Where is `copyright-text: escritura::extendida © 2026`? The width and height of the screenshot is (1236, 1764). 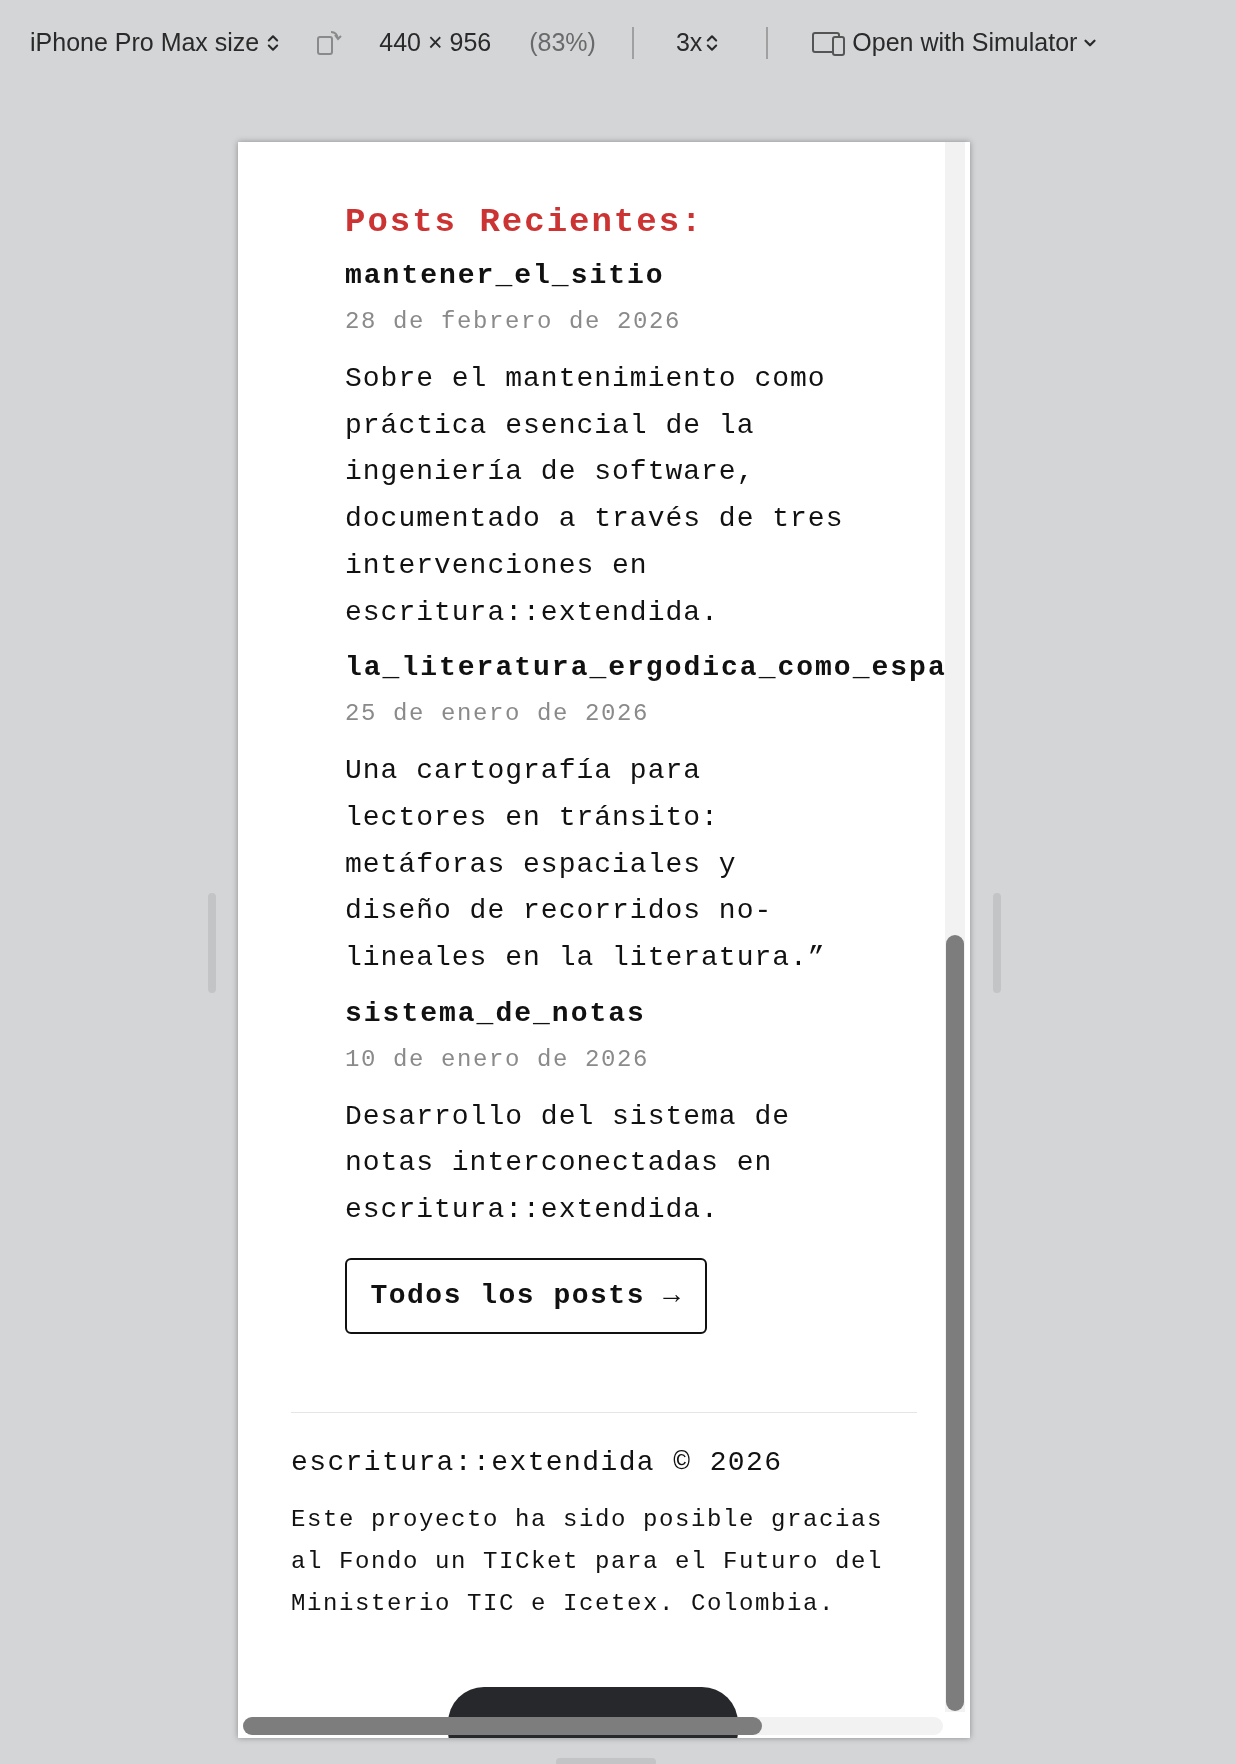
copyright-text: escritura::extendida © 2026 is located at coordinates (537, 1462).